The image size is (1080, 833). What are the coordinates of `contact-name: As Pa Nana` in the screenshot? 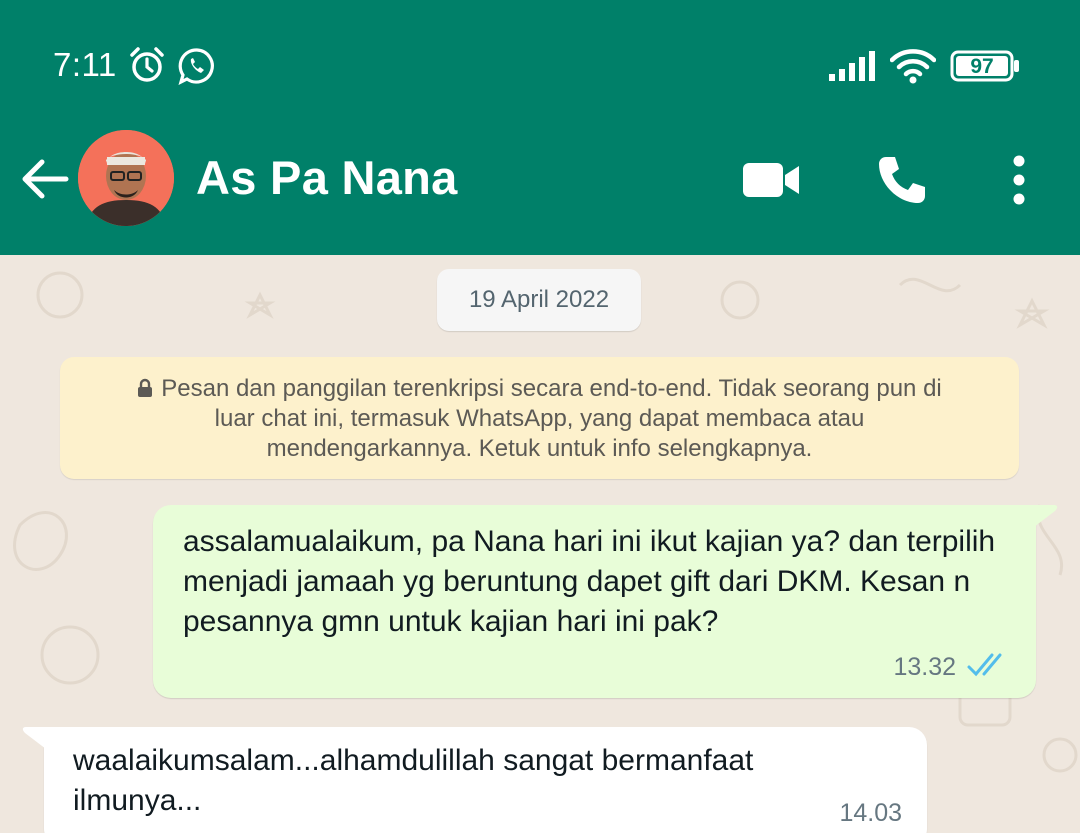 It's located at (327, 177).